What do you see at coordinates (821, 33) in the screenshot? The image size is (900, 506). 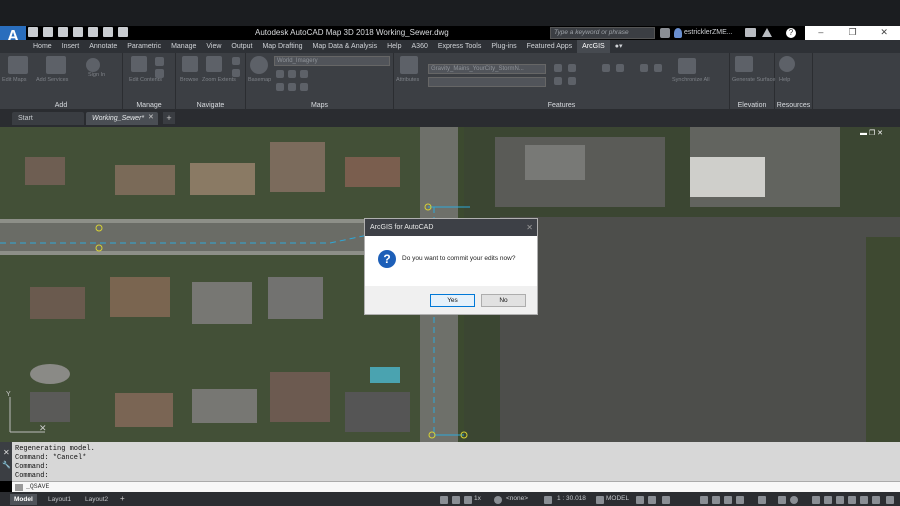 I see `minimize-button: –` at bounding box center [821, 33].